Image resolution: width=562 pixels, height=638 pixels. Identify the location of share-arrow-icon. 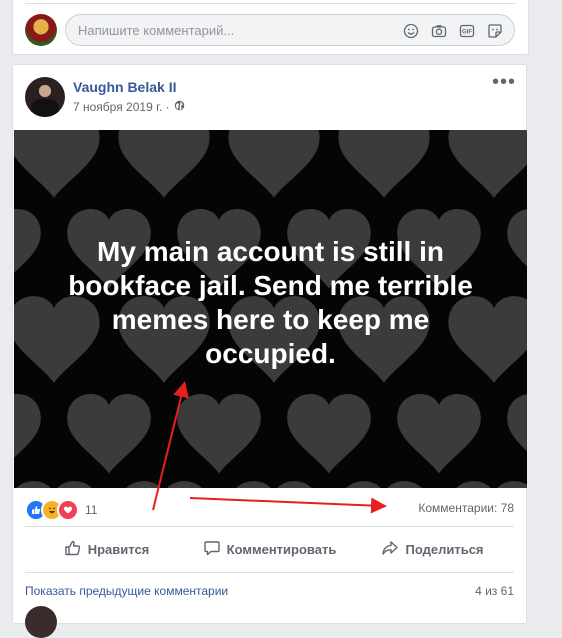
(390, 549).